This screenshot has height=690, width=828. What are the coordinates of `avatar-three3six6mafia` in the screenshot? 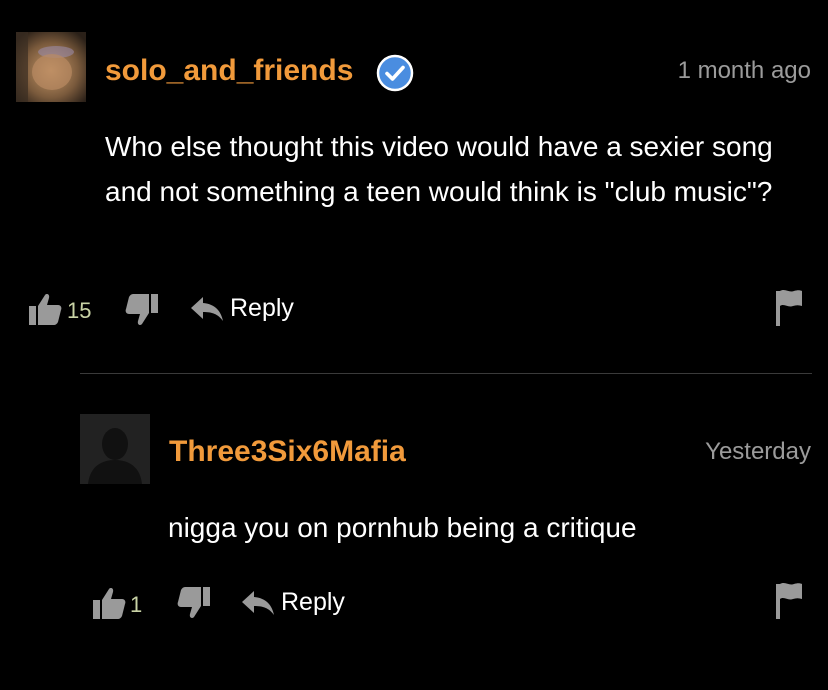 It's located at (115, 449).